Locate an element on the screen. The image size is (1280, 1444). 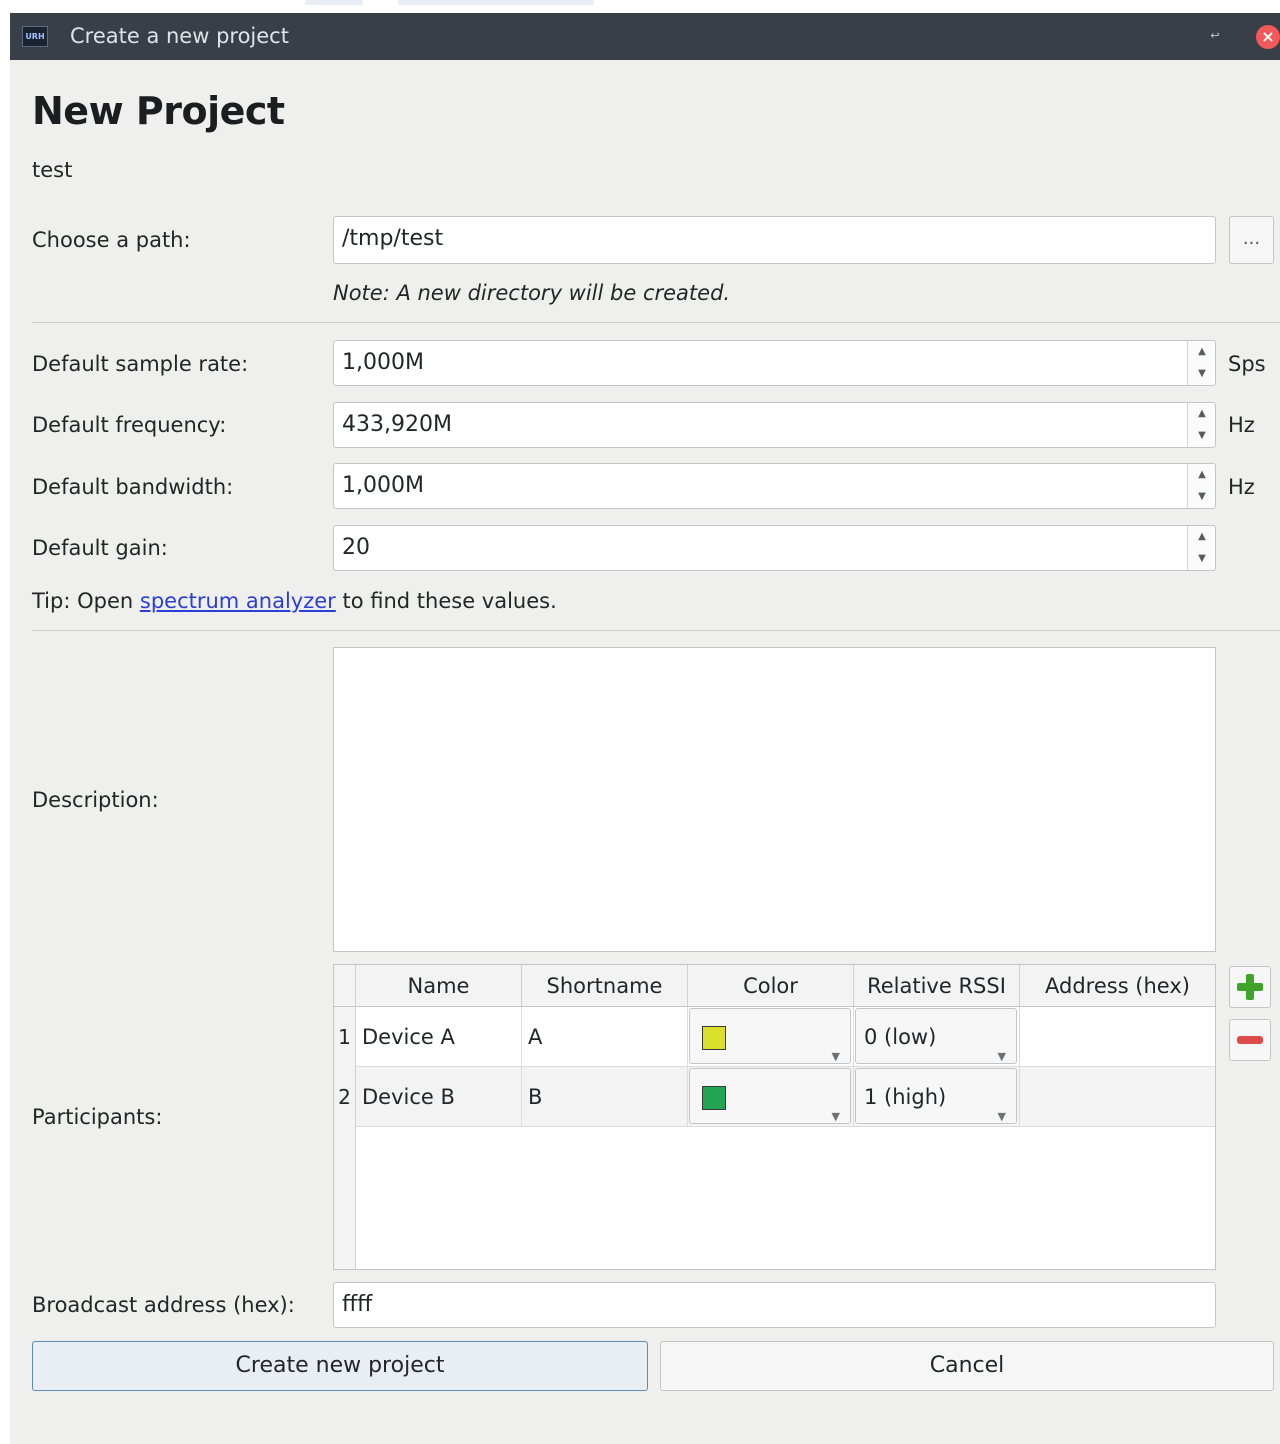
create-project-button: Create new project is located at coordinates (340, 1366).